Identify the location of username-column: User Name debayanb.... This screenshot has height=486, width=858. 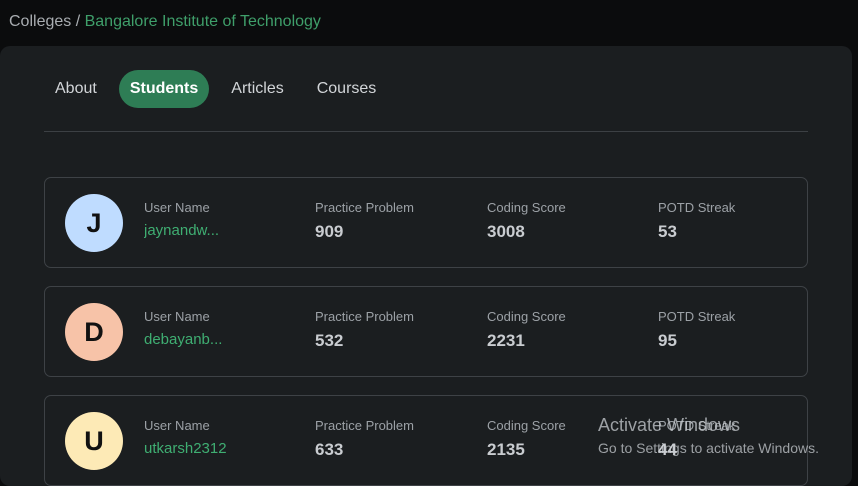
(183, 328).